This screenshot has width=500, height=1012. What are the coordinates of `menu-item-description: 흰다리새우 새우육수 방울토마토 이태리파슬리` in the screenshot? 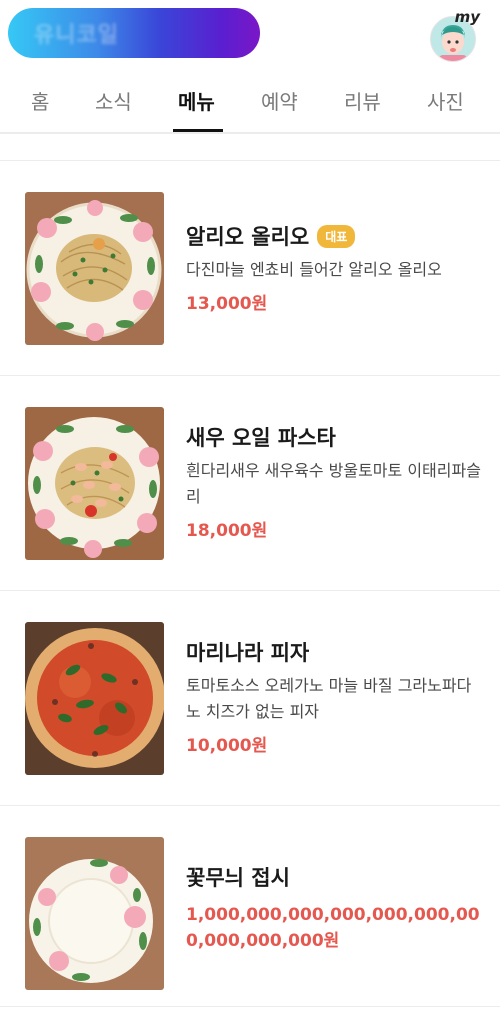 It's located at (333, 483).